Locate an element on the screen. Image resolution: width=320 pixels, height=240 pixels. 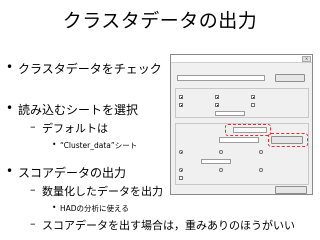
close-icon: × is located at coordinates (306, 59).